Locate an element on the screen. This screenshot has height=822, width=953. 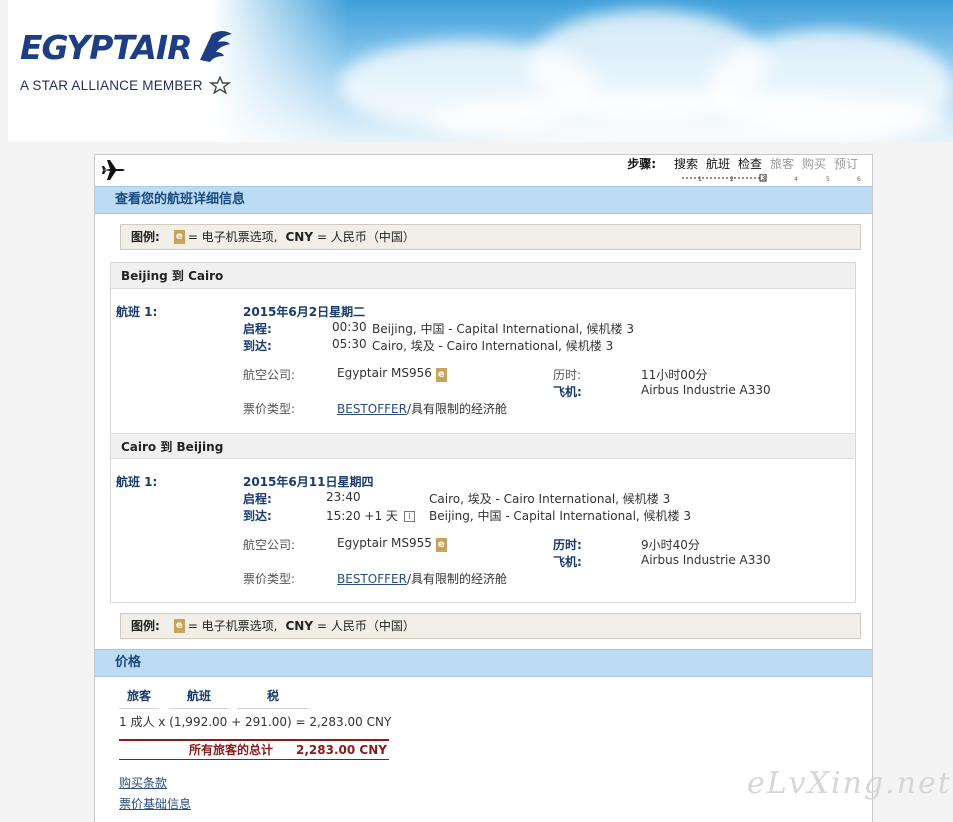
duration-value: 9小时40分 is located at coordinates (670, 545).